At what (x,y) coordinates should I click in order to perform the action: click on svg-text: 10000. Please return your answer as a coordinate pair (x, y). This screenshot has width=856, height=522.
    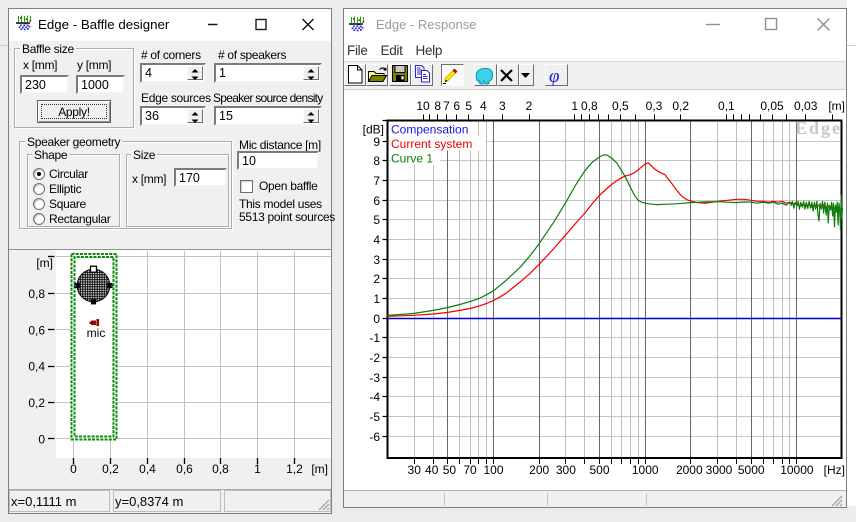
    Looking at the image, I should click on (797, 470).